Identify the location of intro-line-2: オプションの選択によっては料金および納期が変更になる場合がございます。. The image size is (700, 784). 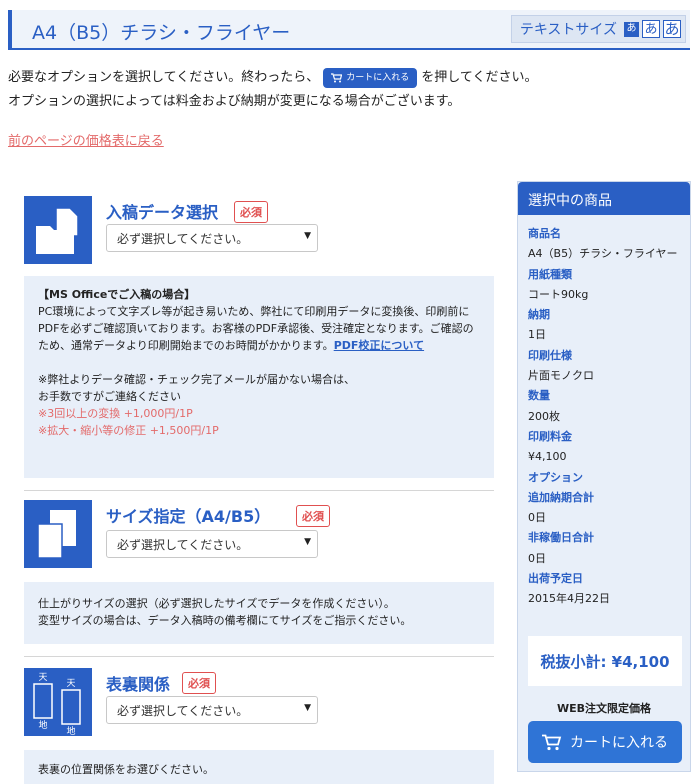
(234, 101).